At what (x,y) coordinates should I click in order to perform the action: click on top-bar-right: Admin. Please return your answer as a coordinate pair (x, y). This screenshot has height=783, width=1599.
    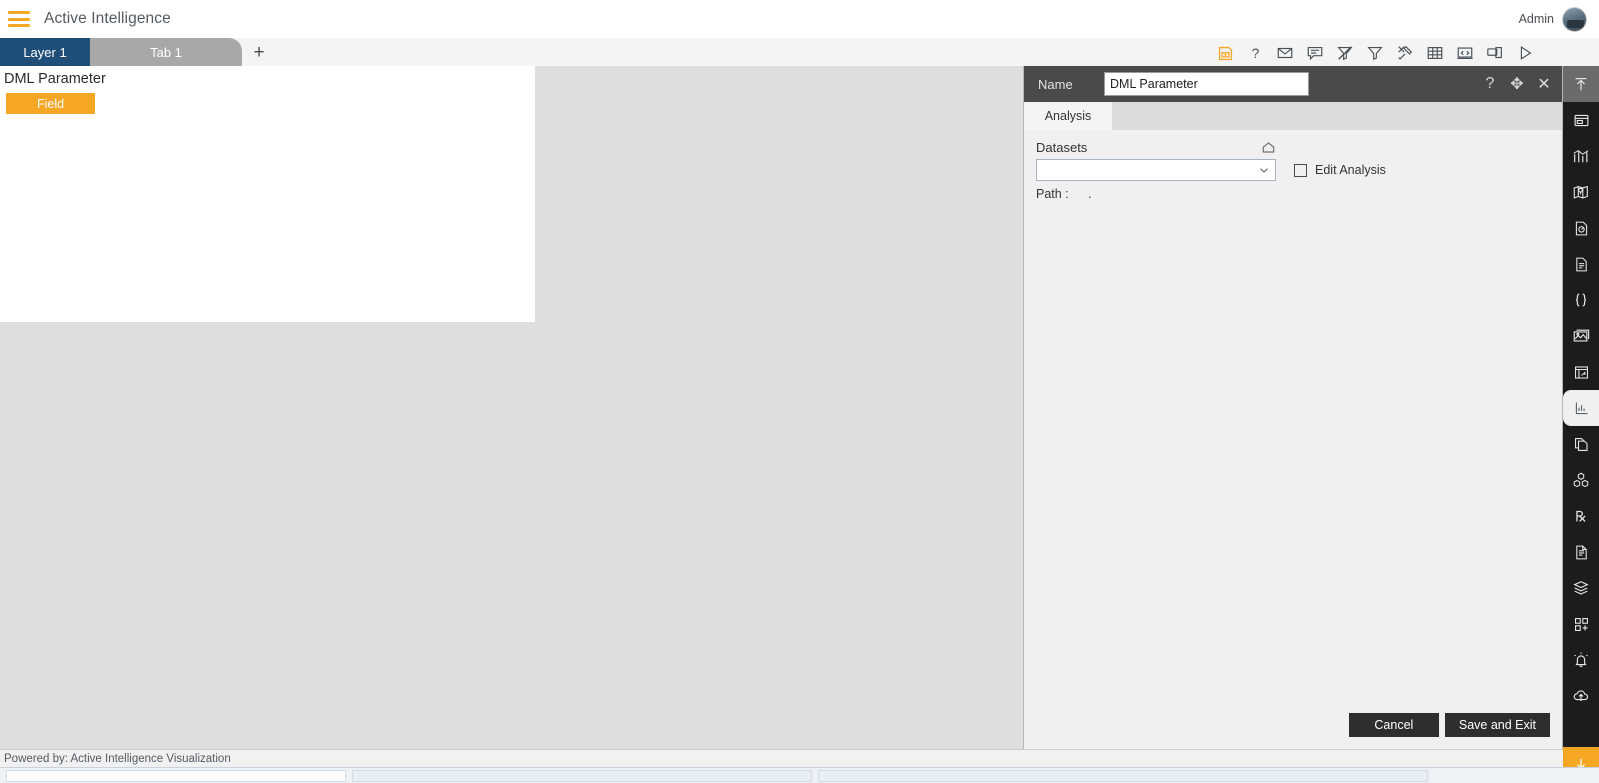
    Looking at the image, I should click on (1552, 19).